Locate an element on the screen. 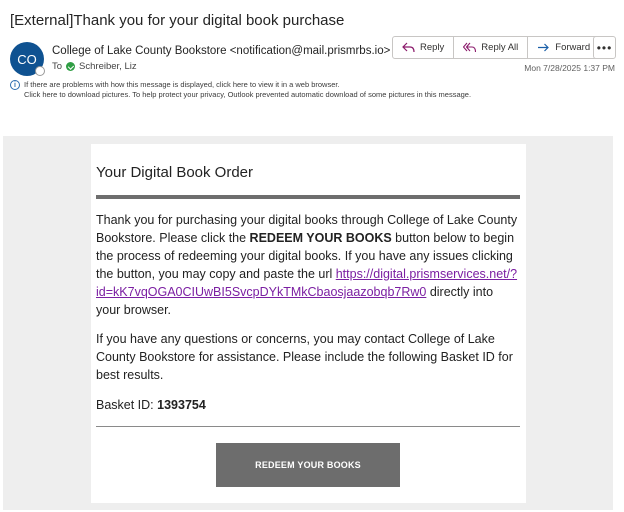 This screenshot has width=624, height=512. reply-all-icon is located at coordinates (470, 47).